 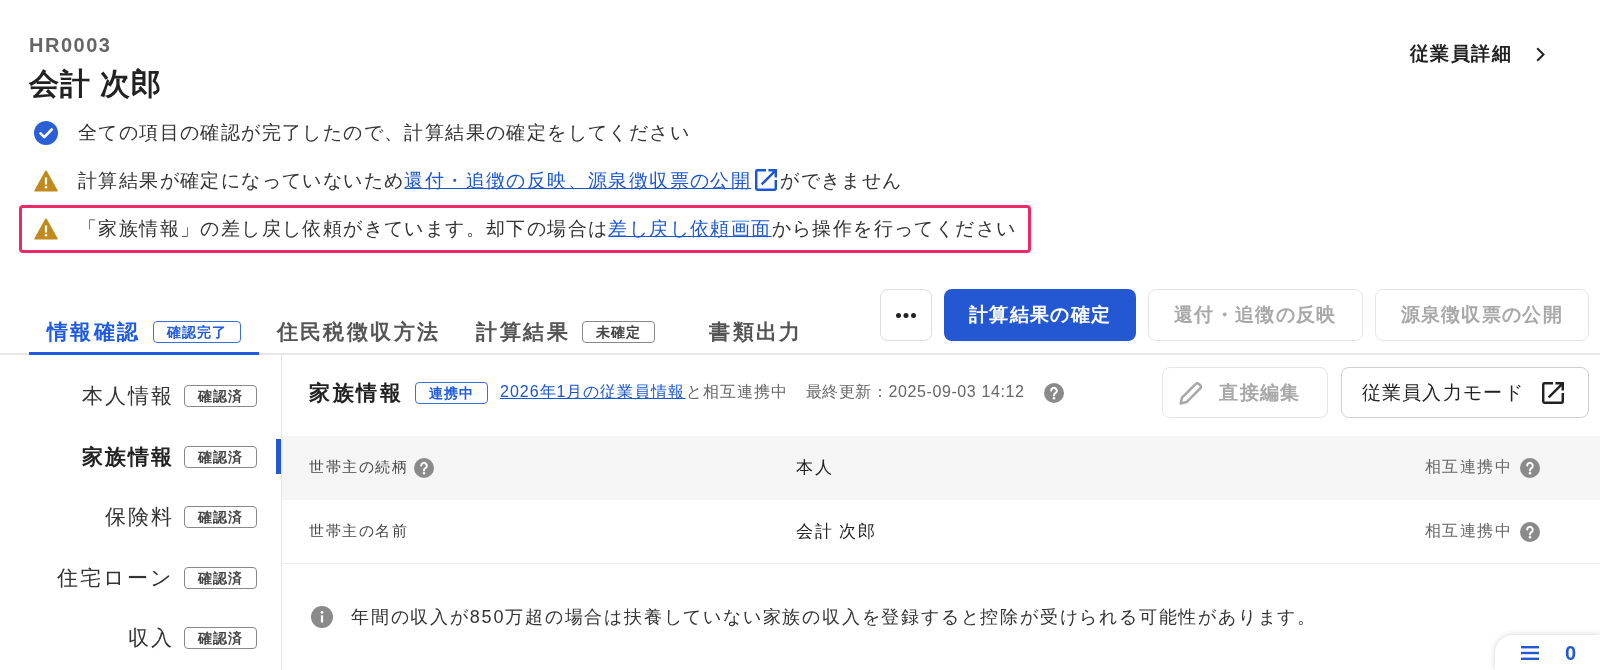 I want to click on status-badge: 連携中, so click(x=451, y=392).